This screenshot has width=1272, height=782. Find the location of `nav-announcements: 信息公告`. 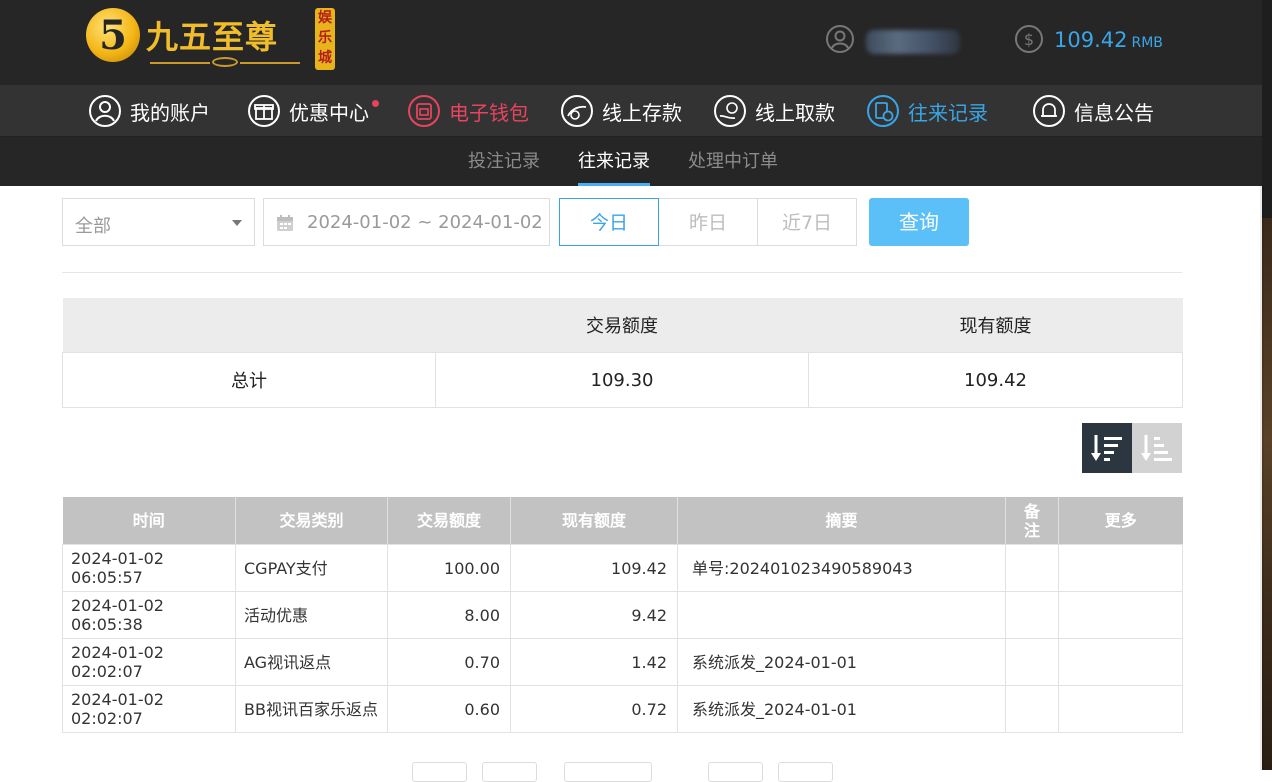

nav-announcements: 信息公告 is located at coordinates (1093, 111).